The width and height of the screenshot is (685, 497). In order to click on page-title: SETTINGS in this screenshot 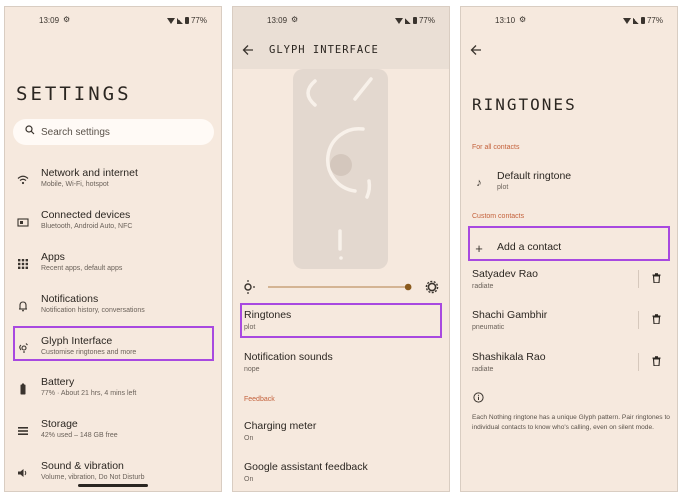, I will do `click(74, 94)`.